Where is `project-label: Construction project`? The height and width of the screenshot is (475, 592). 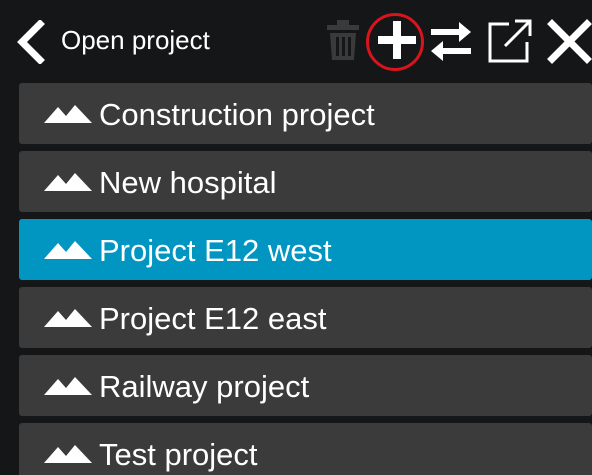
project-label: Construction project is located at coordinates (237, 114).